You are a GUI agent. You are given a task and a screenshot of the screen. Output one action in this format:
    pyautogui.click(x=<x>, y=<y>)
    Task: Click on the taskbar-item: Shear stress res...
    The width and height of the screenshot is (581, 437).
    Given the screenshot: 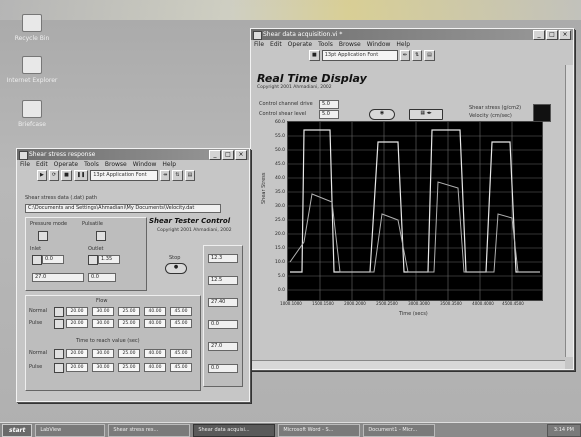 What is the action you would take?
    pyautogui.click(x=149, y=430)
    